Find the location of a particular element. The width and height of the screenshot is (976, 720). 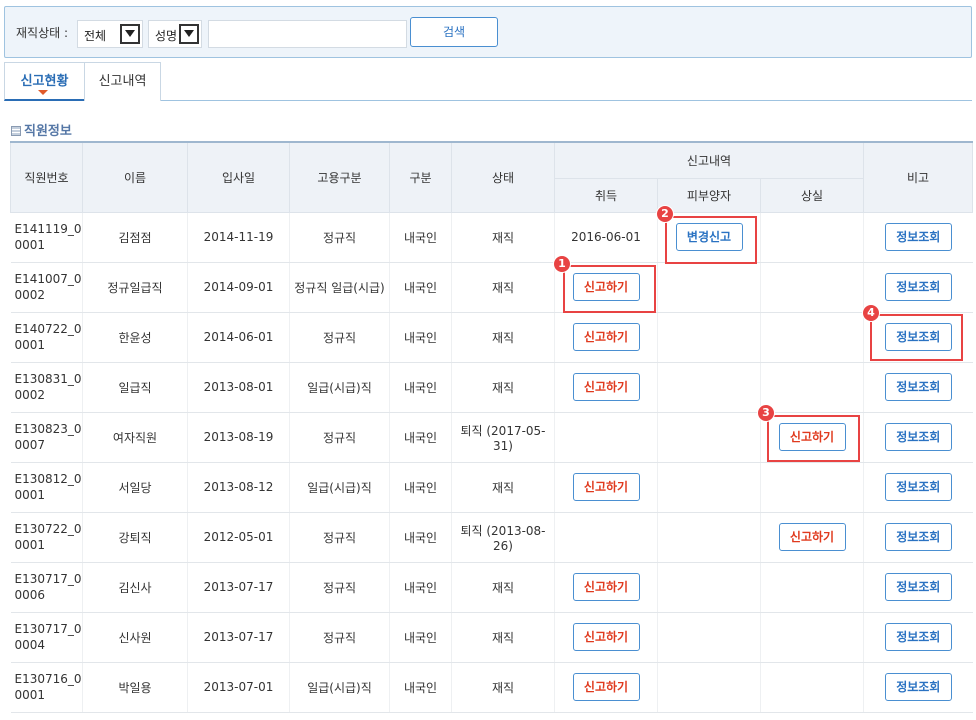

tab-label: 신고내역 is located at coordinates (122, 81).